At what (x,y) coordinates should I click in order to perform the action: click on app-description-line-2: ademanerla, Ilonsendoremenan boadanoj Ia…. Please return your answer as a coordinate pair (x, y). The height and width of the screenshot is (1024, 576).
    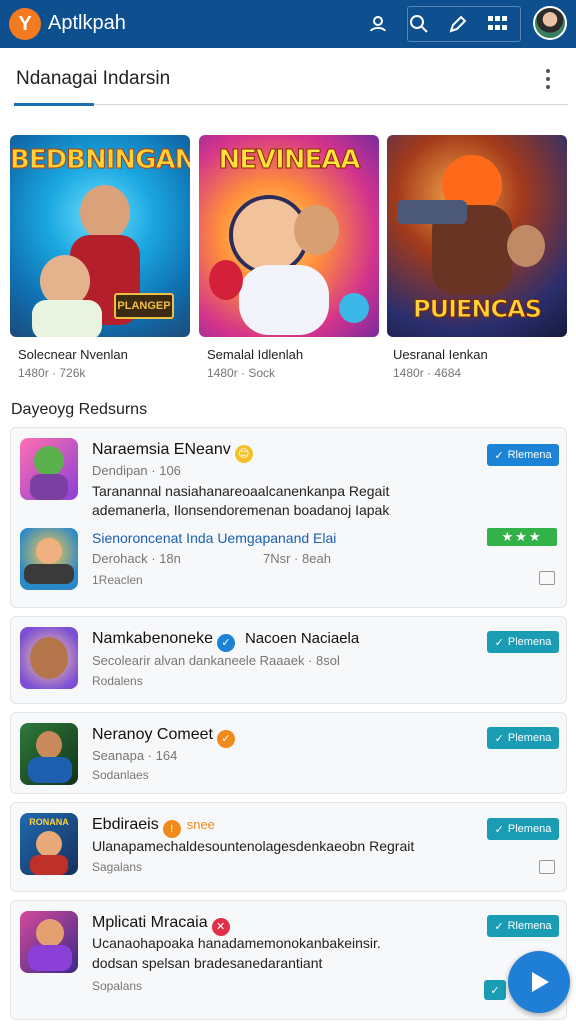
    Looking at the image, I should click on (241, 510).